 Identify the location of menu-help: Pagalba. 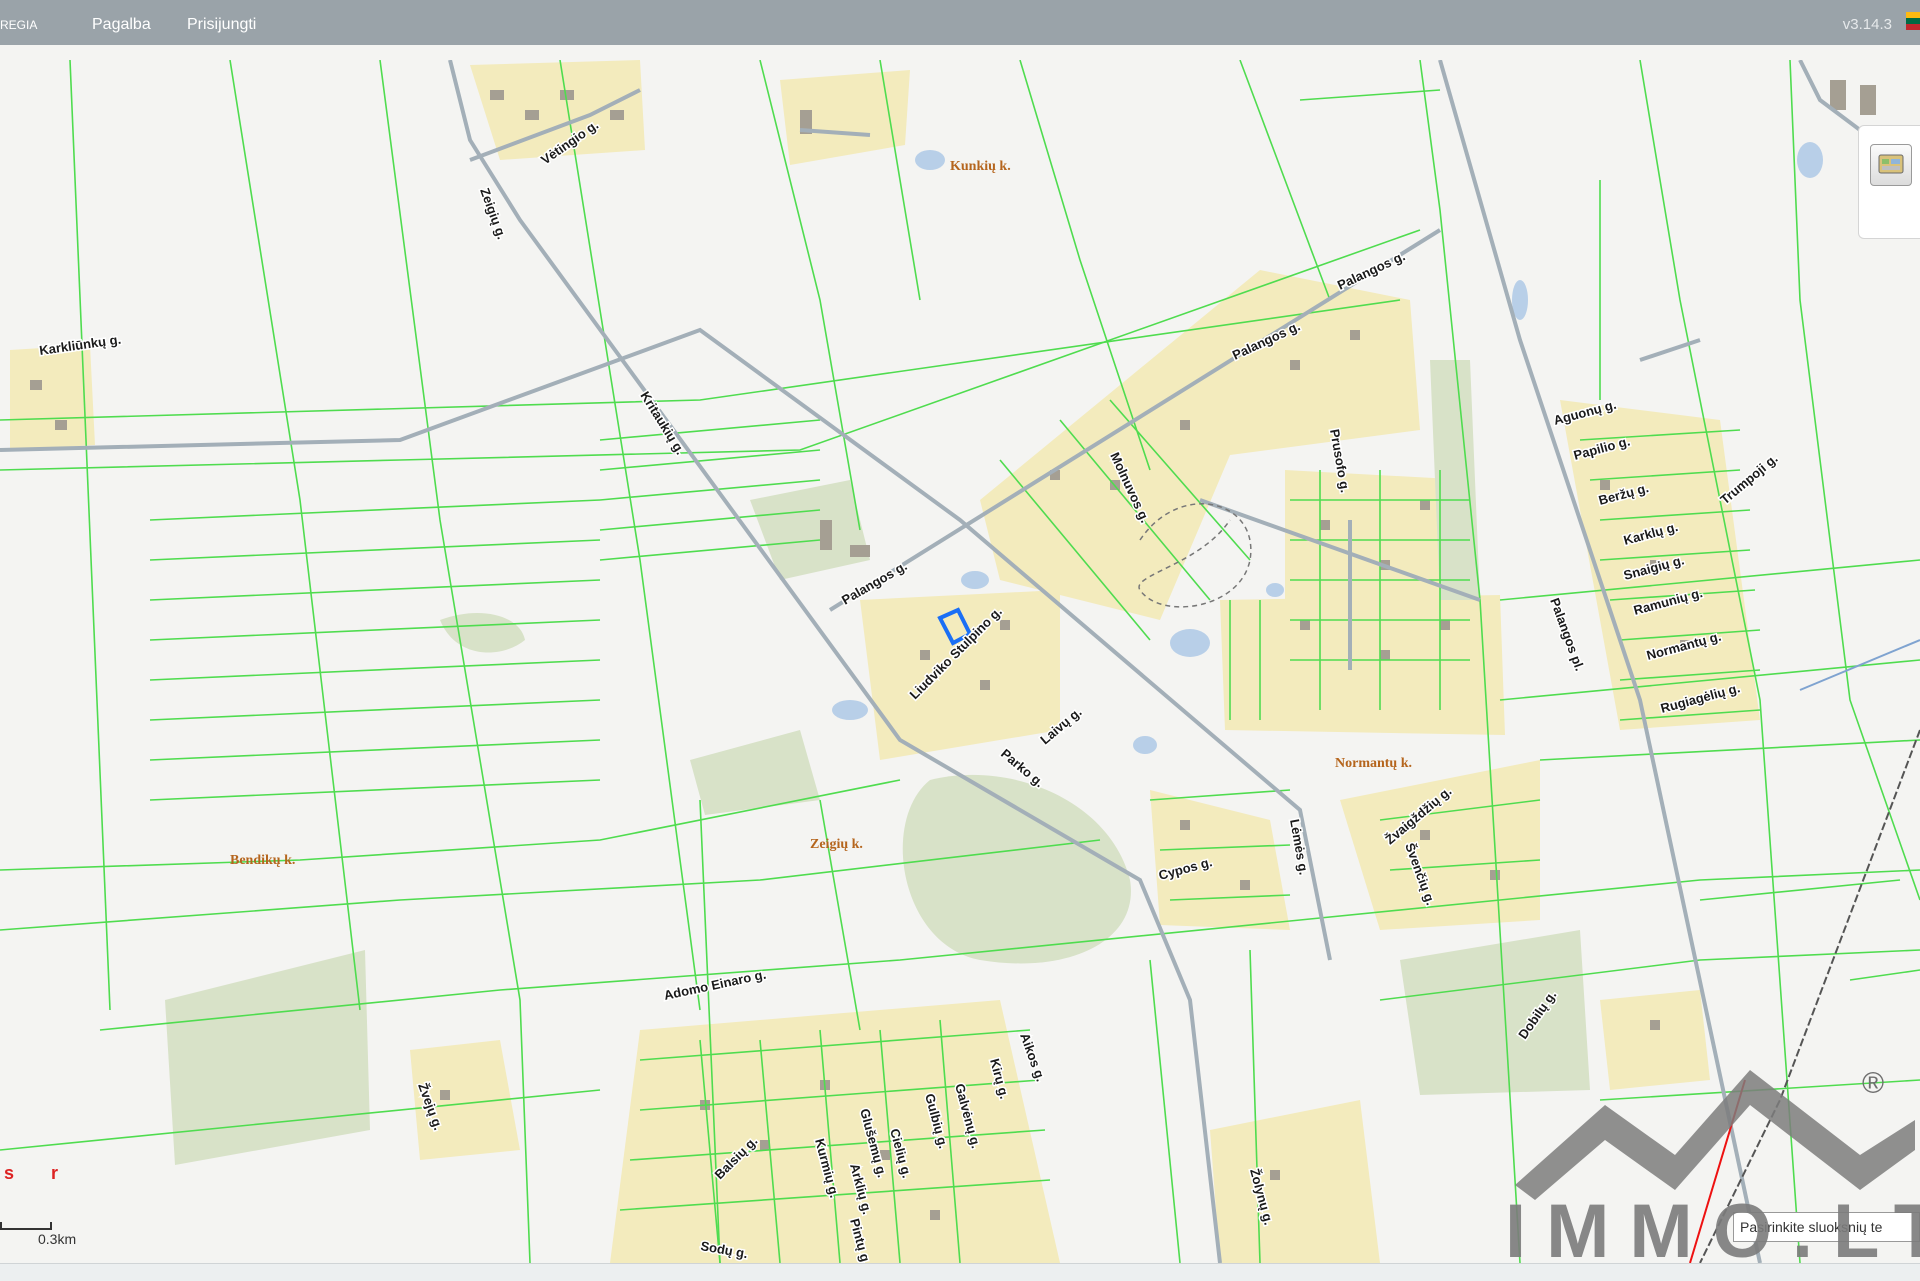
(121, 22).